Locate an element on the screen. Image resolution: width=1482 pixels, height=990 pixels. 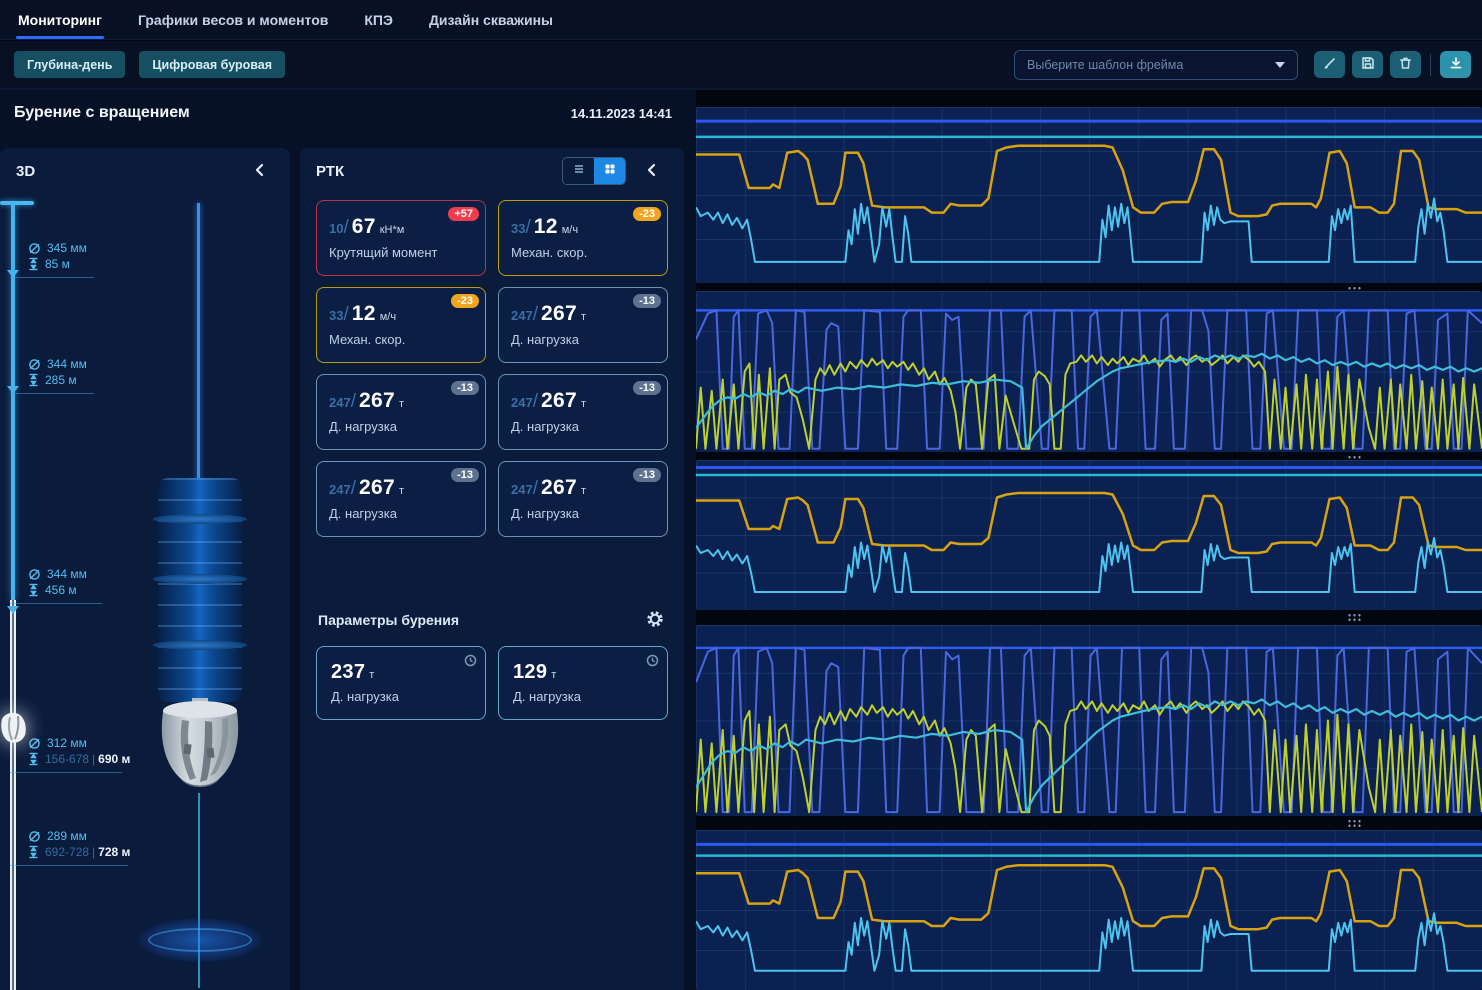
tab-well-design: Дизайн скважины is located at coordinates (491, 19).